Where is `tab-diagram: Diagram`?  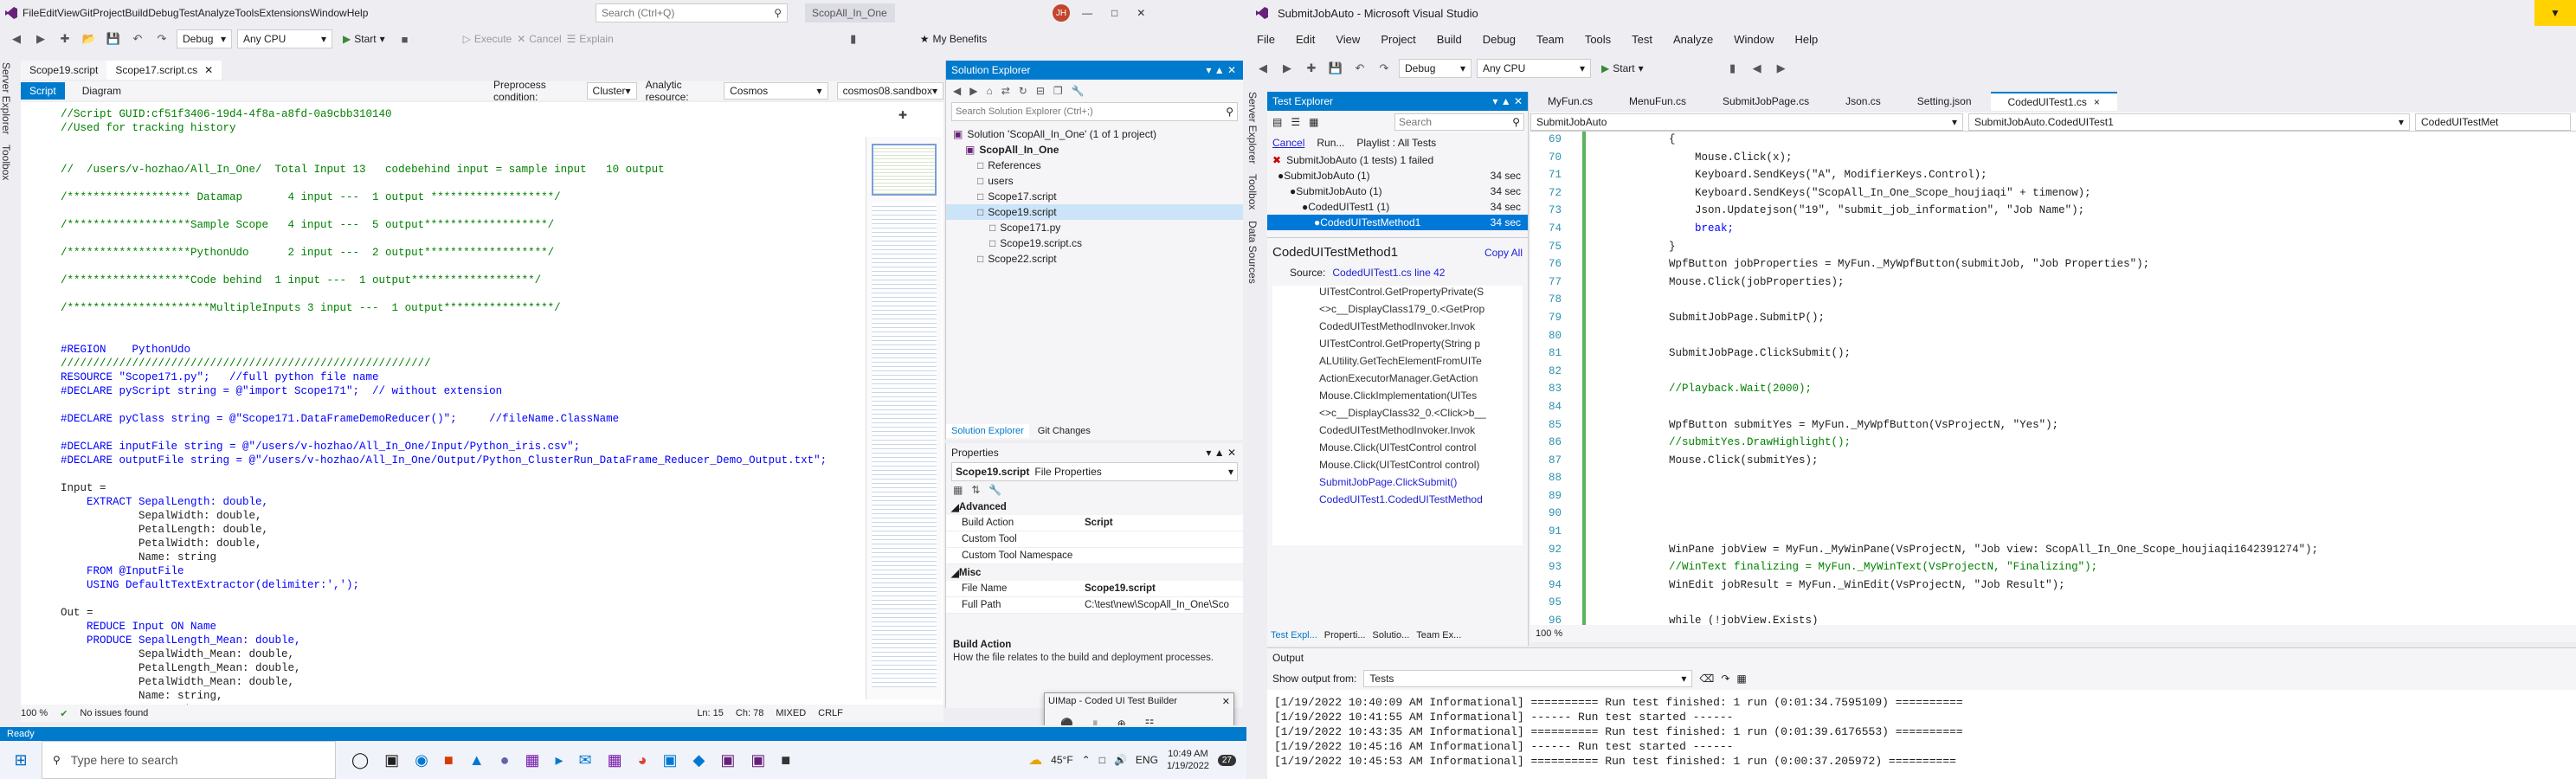
tab-diagram: Diagram is located at coordinates (102, 91).